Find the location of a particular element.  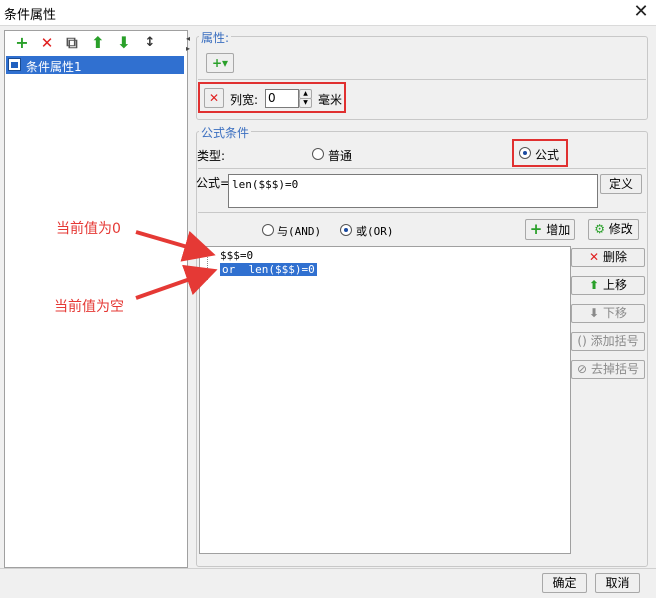

annotation-arrows is located at coordinates (176, 265).